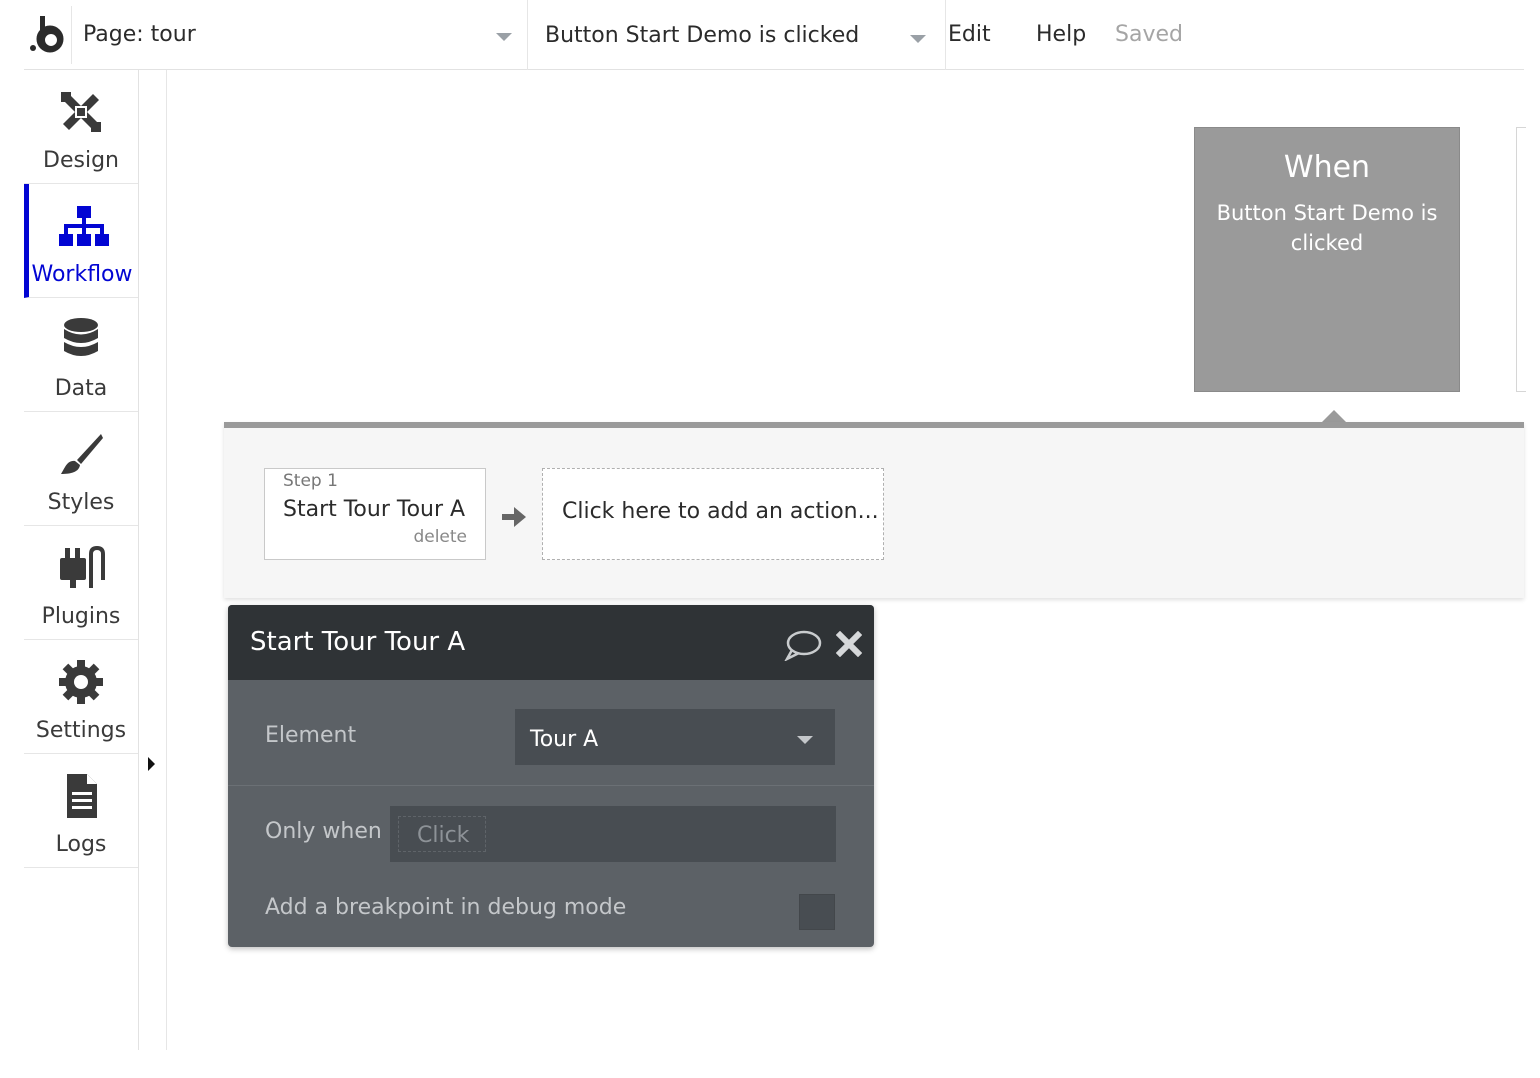 Image resolution: width=1540 pixels, height=1078 pixels. What do you see at coordinates (81, 340) in the screenshot?
I see `database-icon` at bounding box center [81, 340].